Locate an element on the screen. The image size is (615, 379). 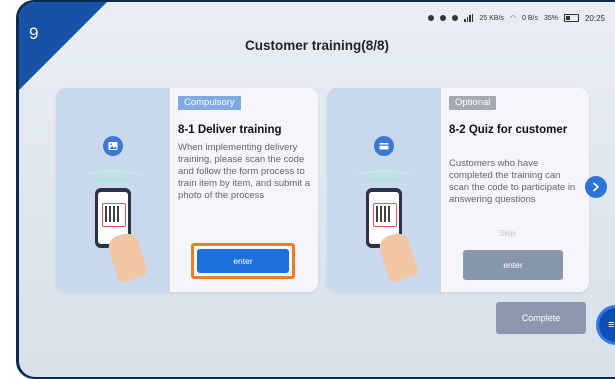
optional-tag: Optional is located at coordinates (473, 103).